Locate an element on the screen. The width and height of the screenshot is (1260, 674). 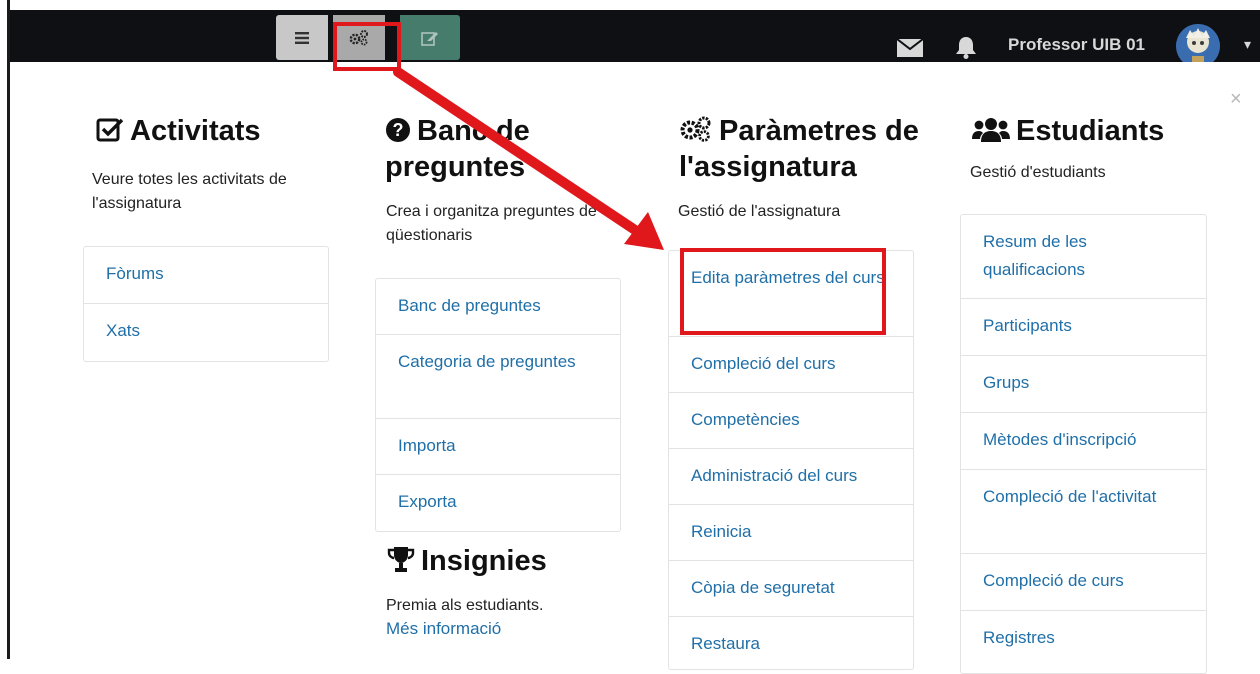
menu-item-banc-preguntes: Banc de preguntes is located at coordinates (498, 307).